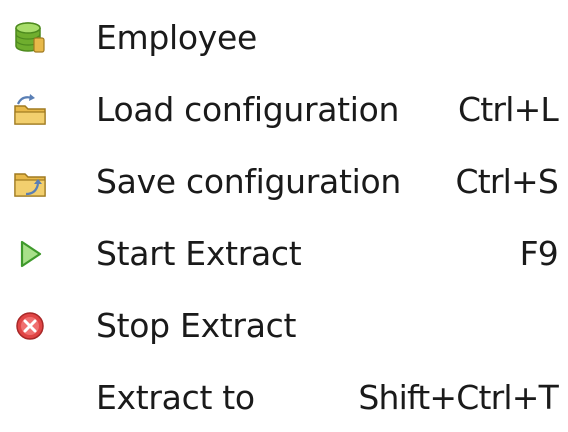 The width and height of the screenshot is (568, 432). I want to click on menu-item-label: Start Extract, so click(199, 253).